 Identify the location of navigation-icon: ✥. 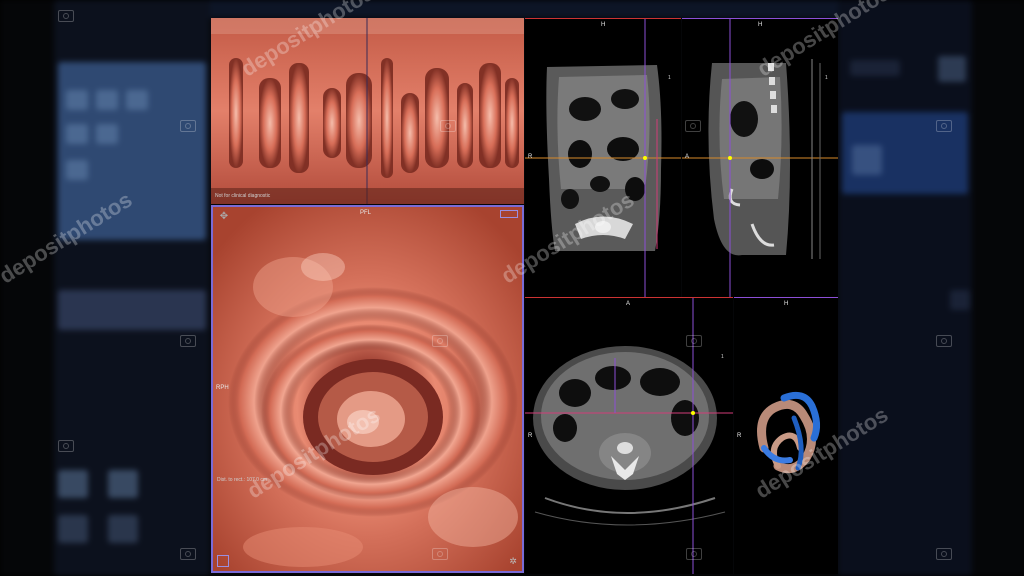
(224, 217).